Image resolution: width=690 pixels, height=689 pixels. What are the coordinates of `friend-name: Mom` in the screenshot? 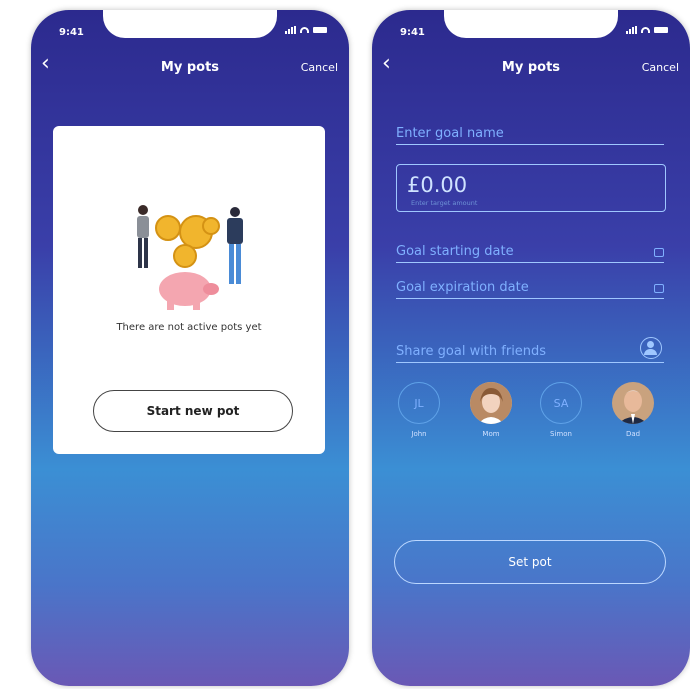 It's located at (491, 434).